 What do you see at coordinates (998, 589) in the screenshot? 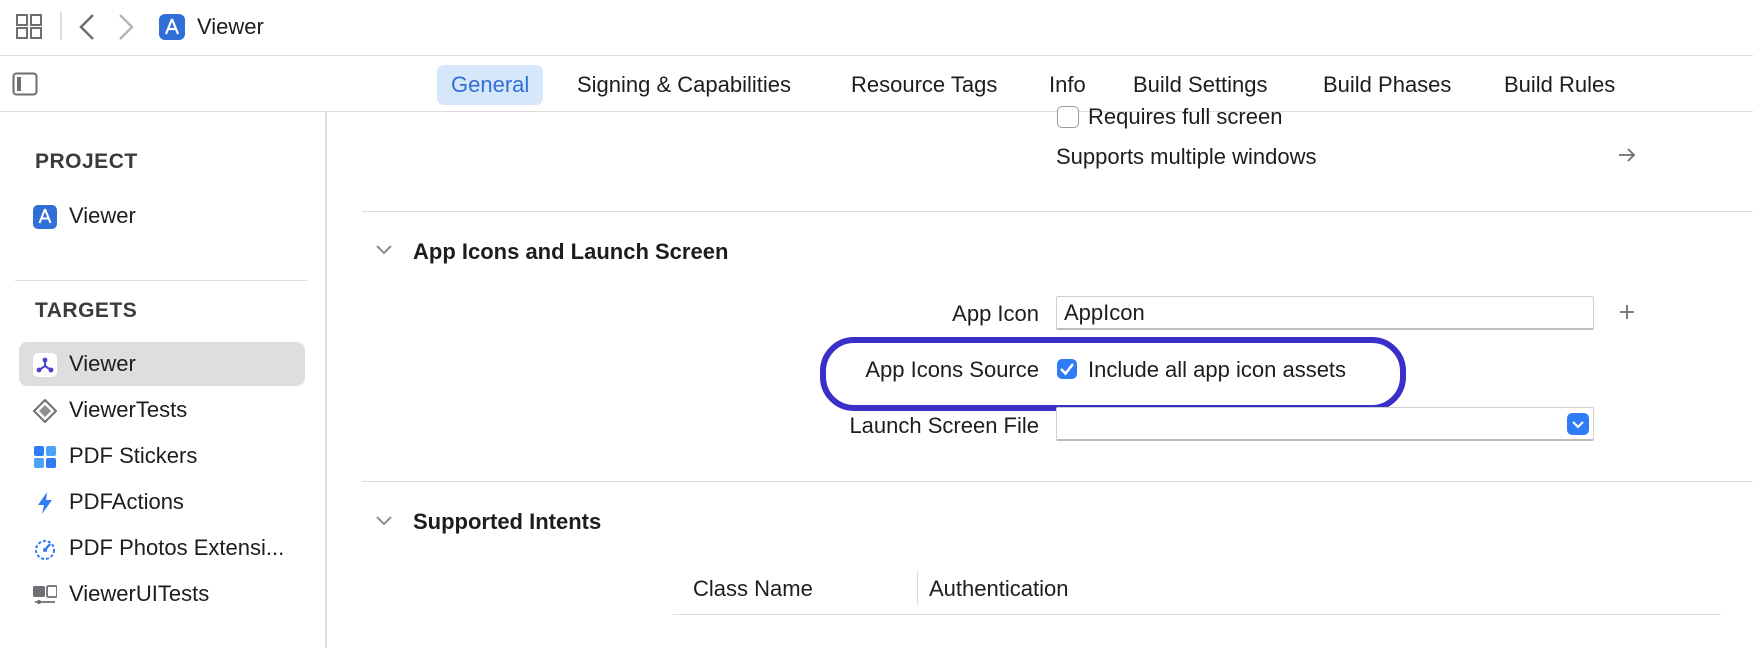
I see `column-header-authentication: Authentication` at bounding box center [998, 589].